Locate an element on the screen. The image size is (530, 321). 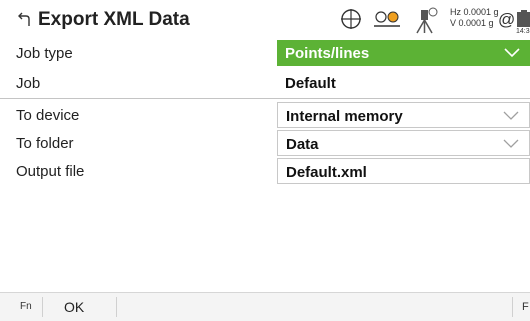
to-device-value: Internal memory is located at coordinates (344, 116).